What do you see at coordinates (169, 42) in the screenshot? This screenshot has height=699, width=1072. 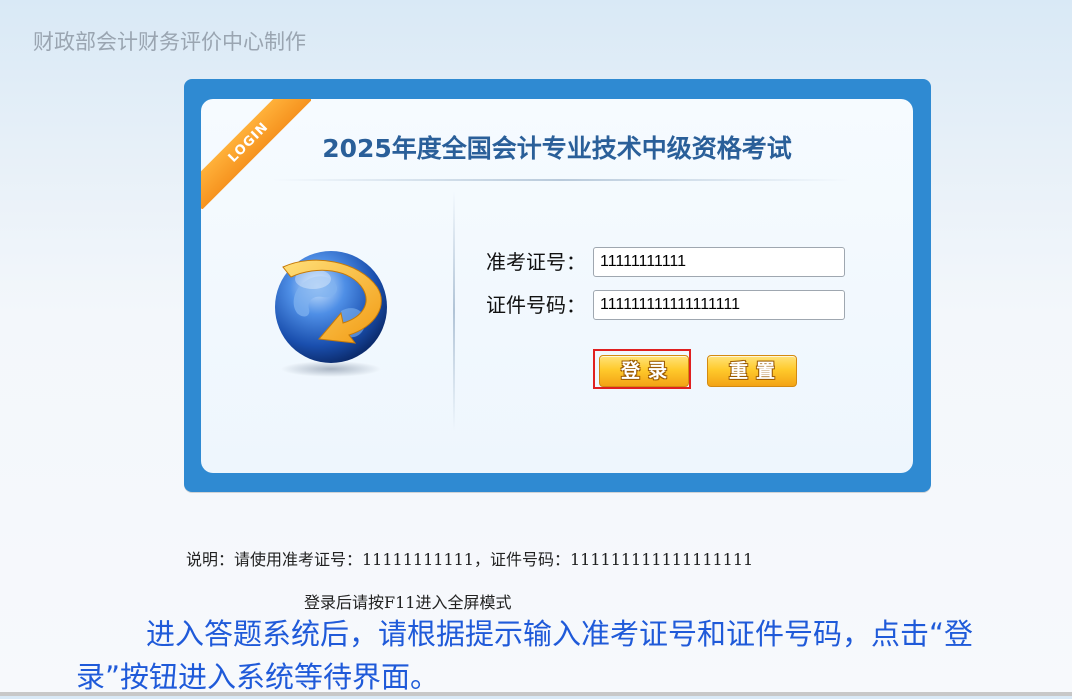 I see `producer-label: 财政部会计财务评价中心制作` at bounding box center [169, 42].